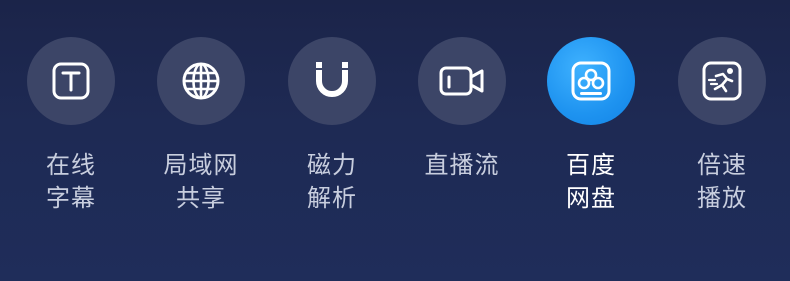  I want to click on live-stream-label-line1: 直播流, so click(462, 165).